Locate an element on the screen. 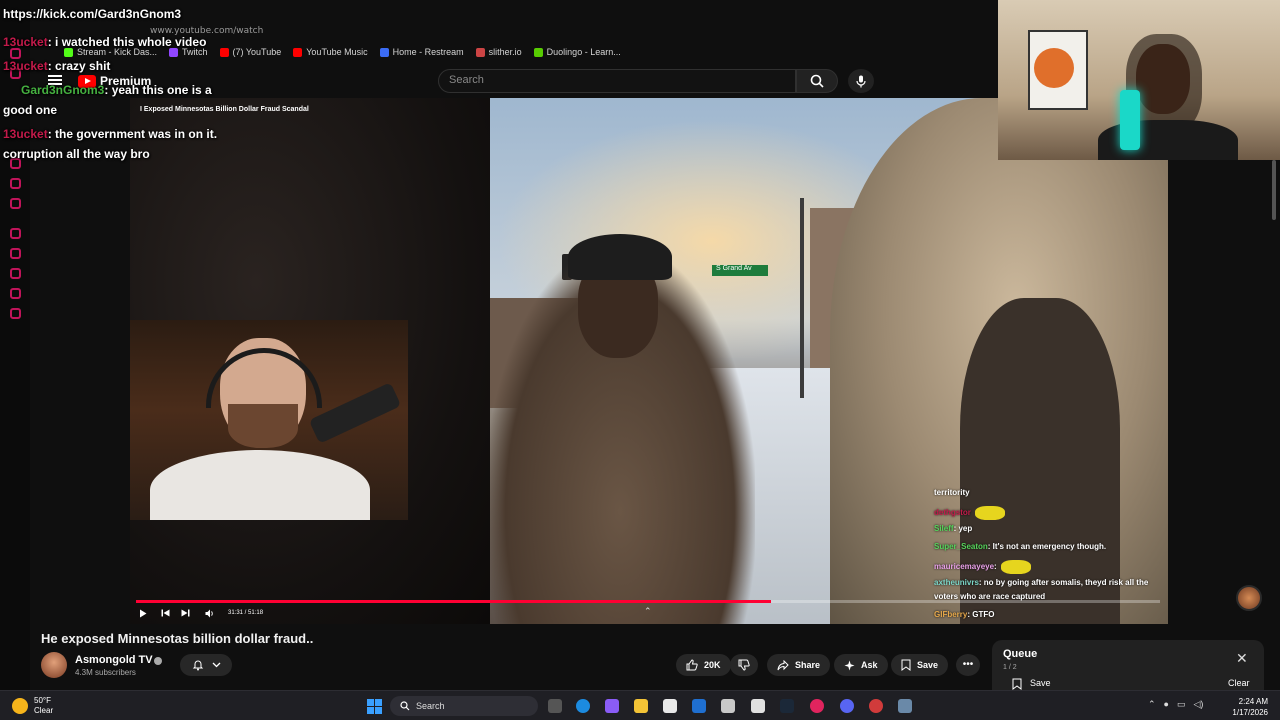 The height and width of the screenshot is (720, 1280). progress-bar is located at coordinates (648, 601).